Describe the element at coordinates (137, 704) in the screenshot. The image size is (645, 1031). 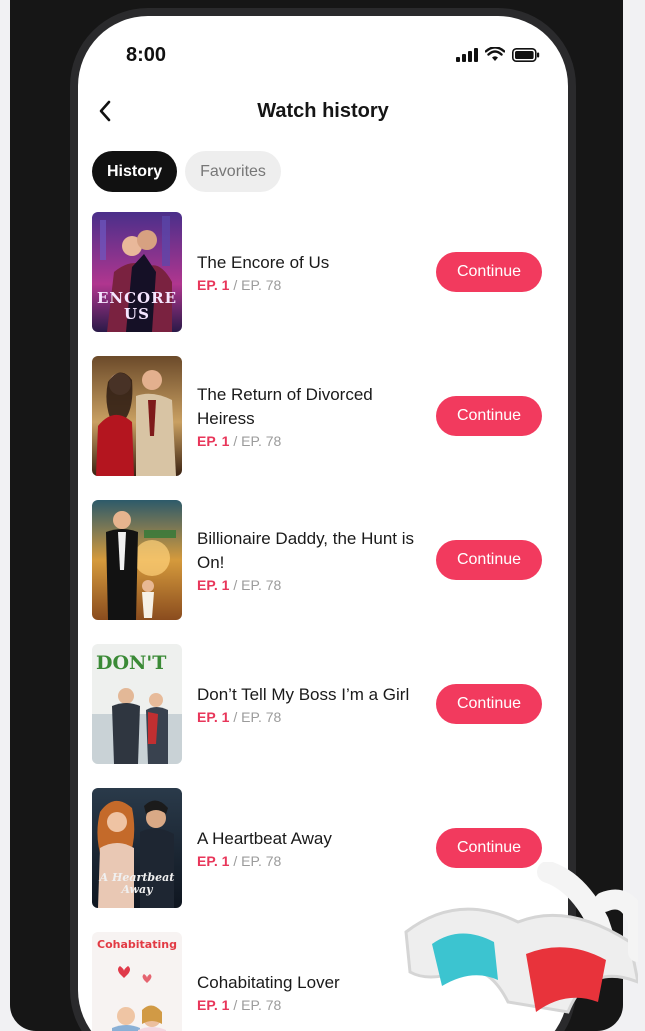
I see `cover-image: DON'T` at that location.